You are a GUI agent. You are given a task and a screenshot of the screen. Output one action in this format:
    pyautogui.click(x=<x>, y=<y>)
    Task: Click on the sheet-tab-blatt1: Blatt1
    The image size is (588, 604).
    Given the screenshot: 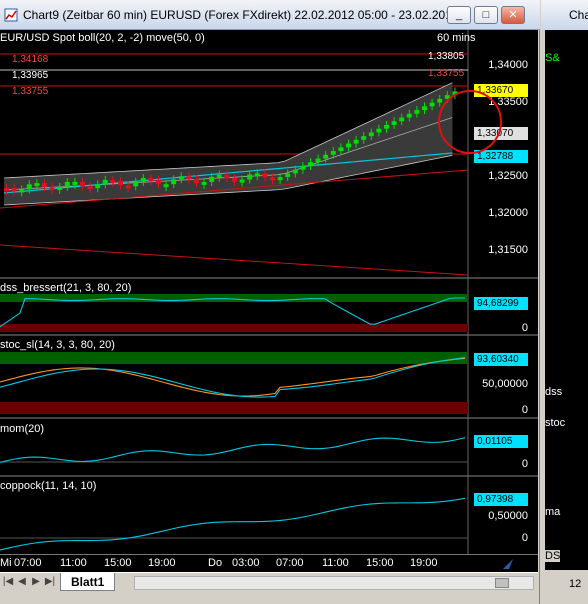 What is the action you would take?
    pyautogui.click(x=88, y=582)
    